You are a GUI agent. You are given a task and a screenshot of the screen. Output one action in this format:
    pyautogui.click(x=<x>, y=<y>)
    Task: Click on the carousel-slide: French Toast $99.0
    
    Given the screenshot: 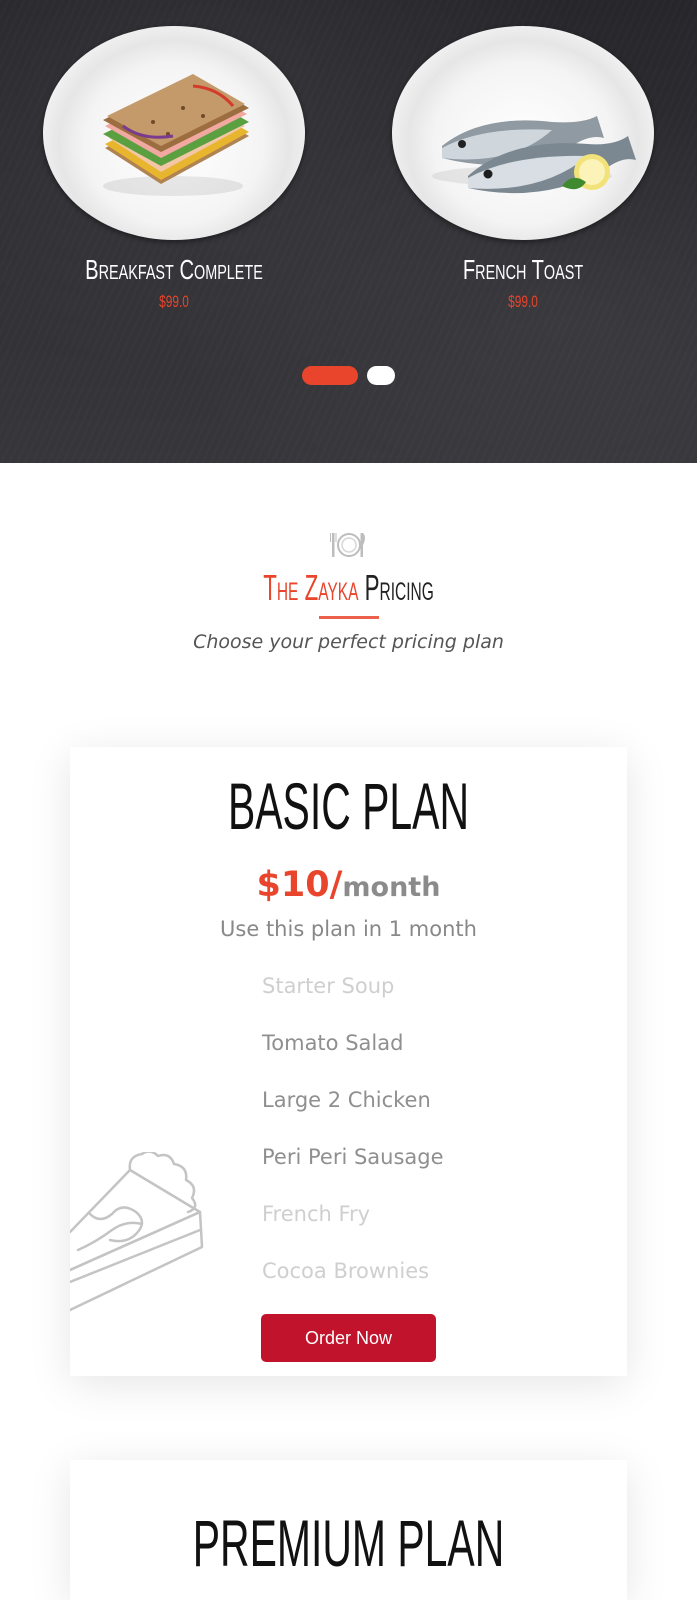 What is the action you would take?
    pyautogui.click(x=523, y=156)
    